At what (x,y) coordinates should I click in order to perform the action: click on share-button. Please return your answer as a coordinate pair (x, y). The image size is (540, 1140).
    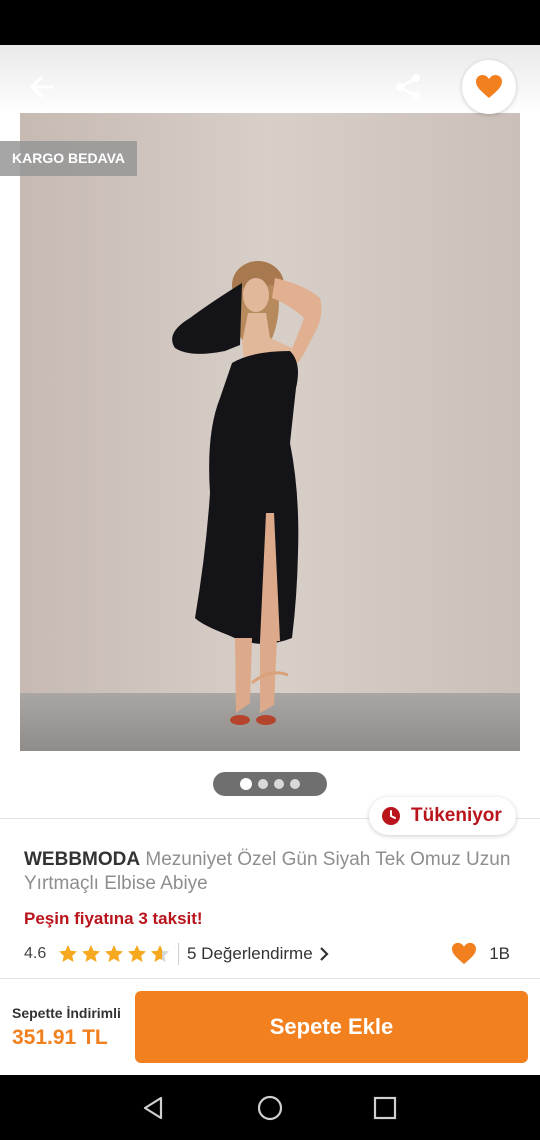
    Looking at the image, I should click on (408, 87).